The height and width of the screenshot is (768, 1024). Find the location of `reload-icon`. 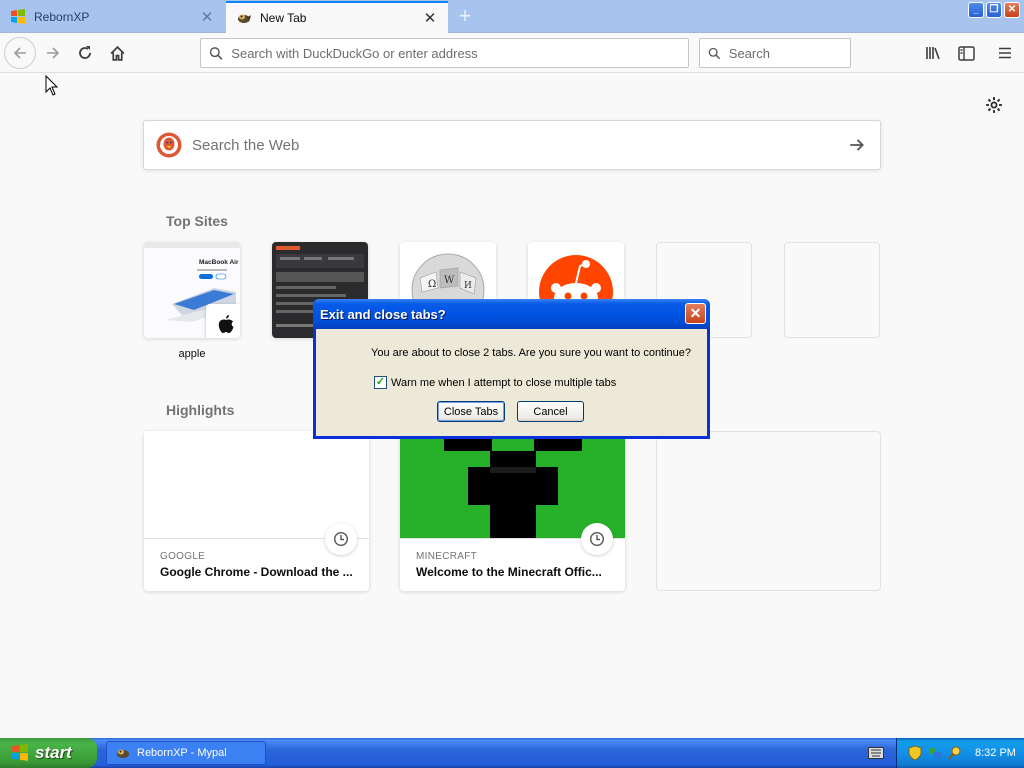

reload-icon is located at coordinates (85, 52).